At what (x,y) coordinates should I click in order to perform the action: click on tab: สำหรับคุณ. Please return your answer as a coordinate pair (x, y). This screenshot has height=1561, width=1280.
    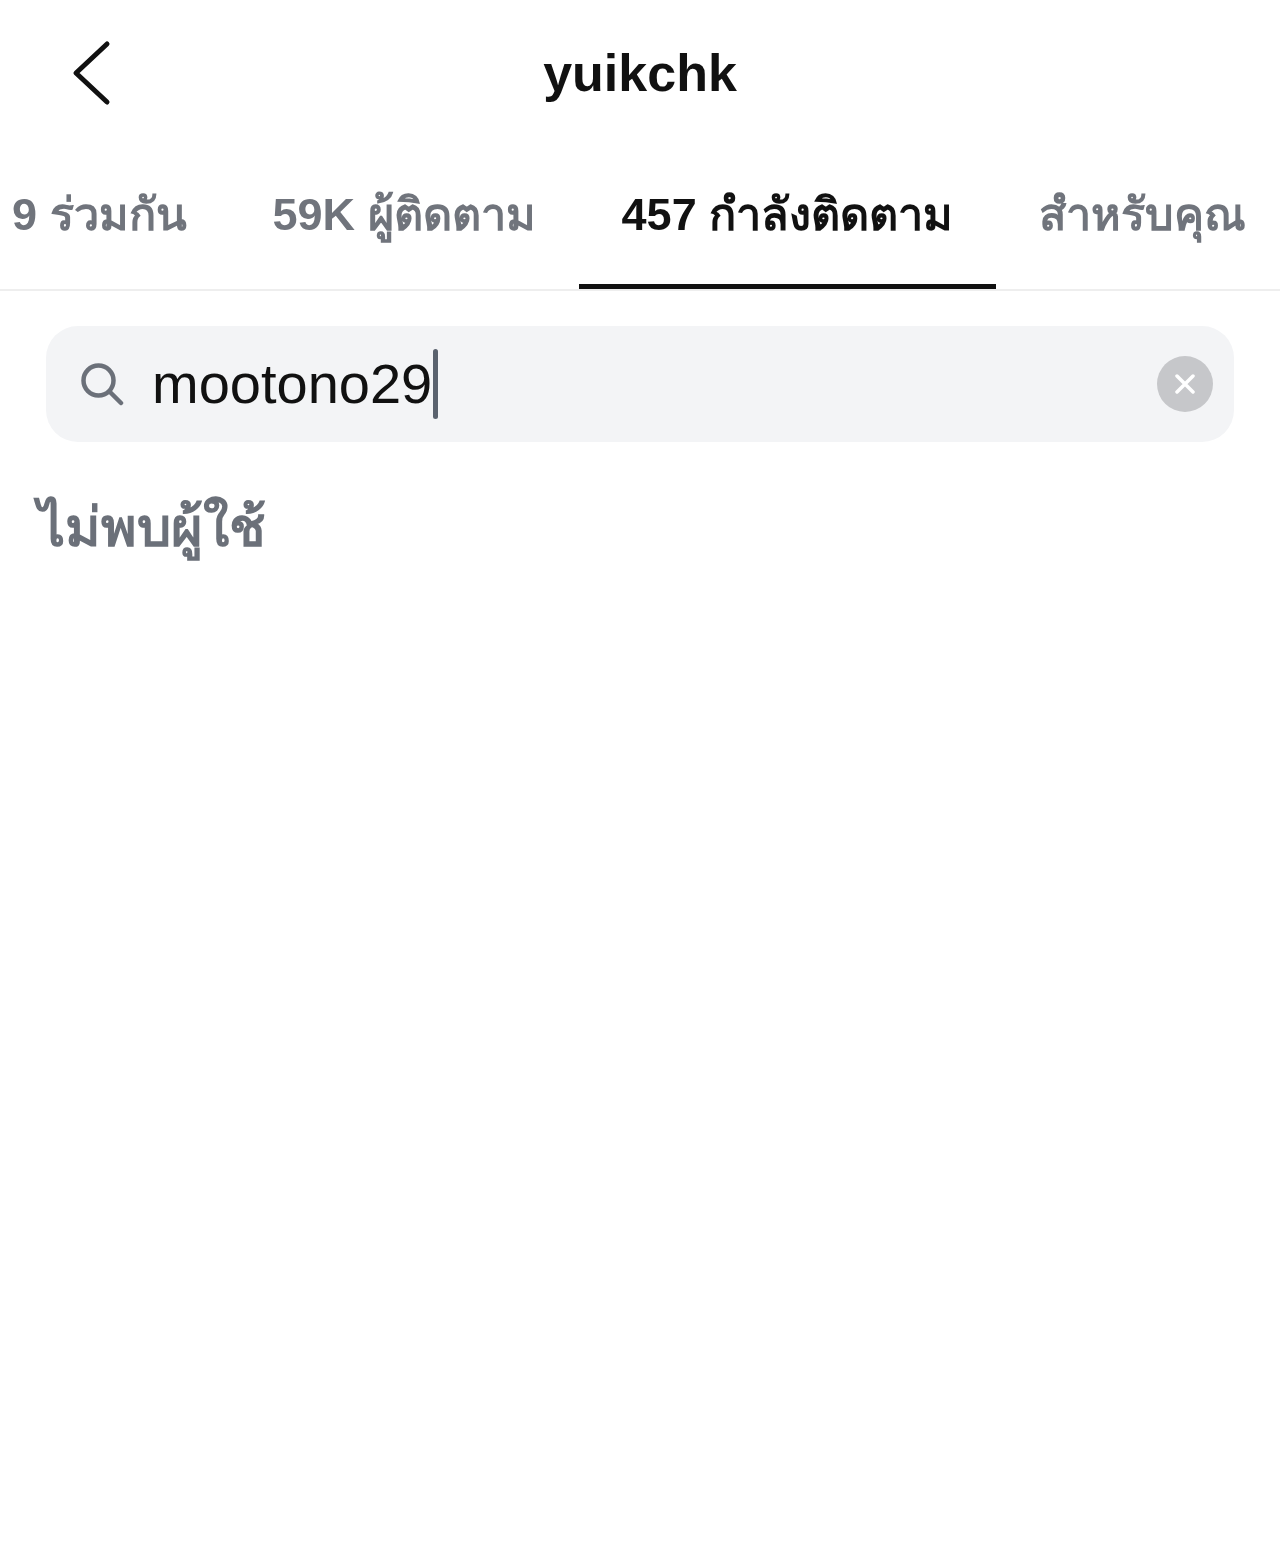
    Looking at the image, I should click on (1138, 217).